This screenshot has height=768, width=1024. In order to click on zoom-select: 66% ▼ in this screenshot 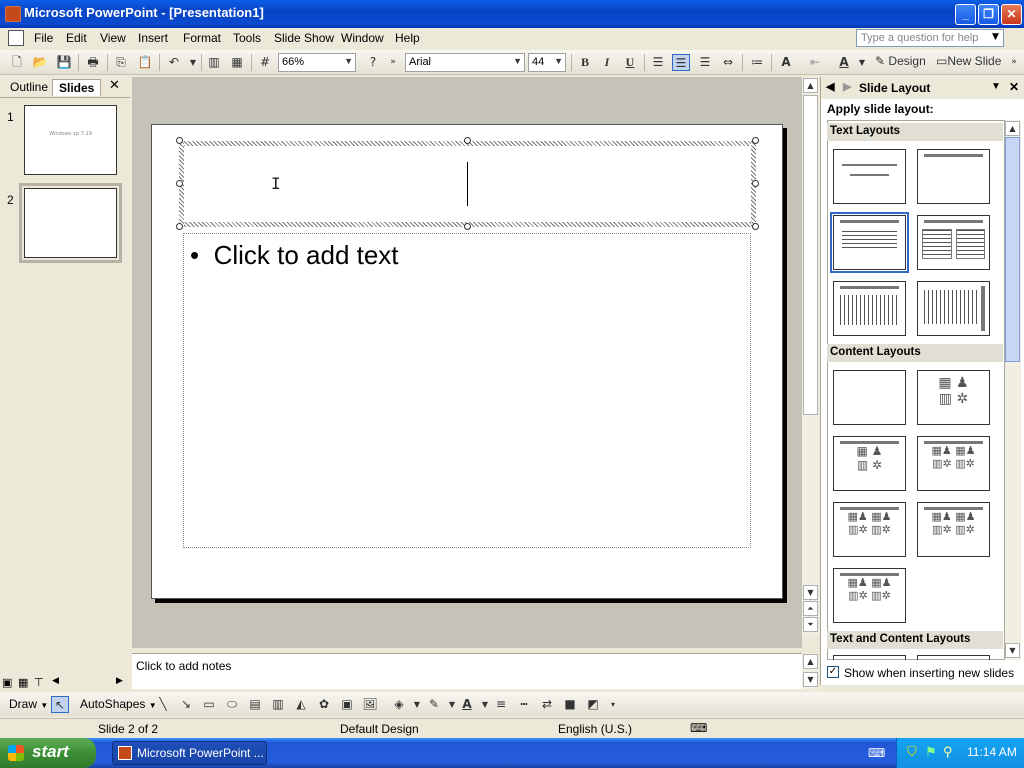, I will do `click(317, 62)`.